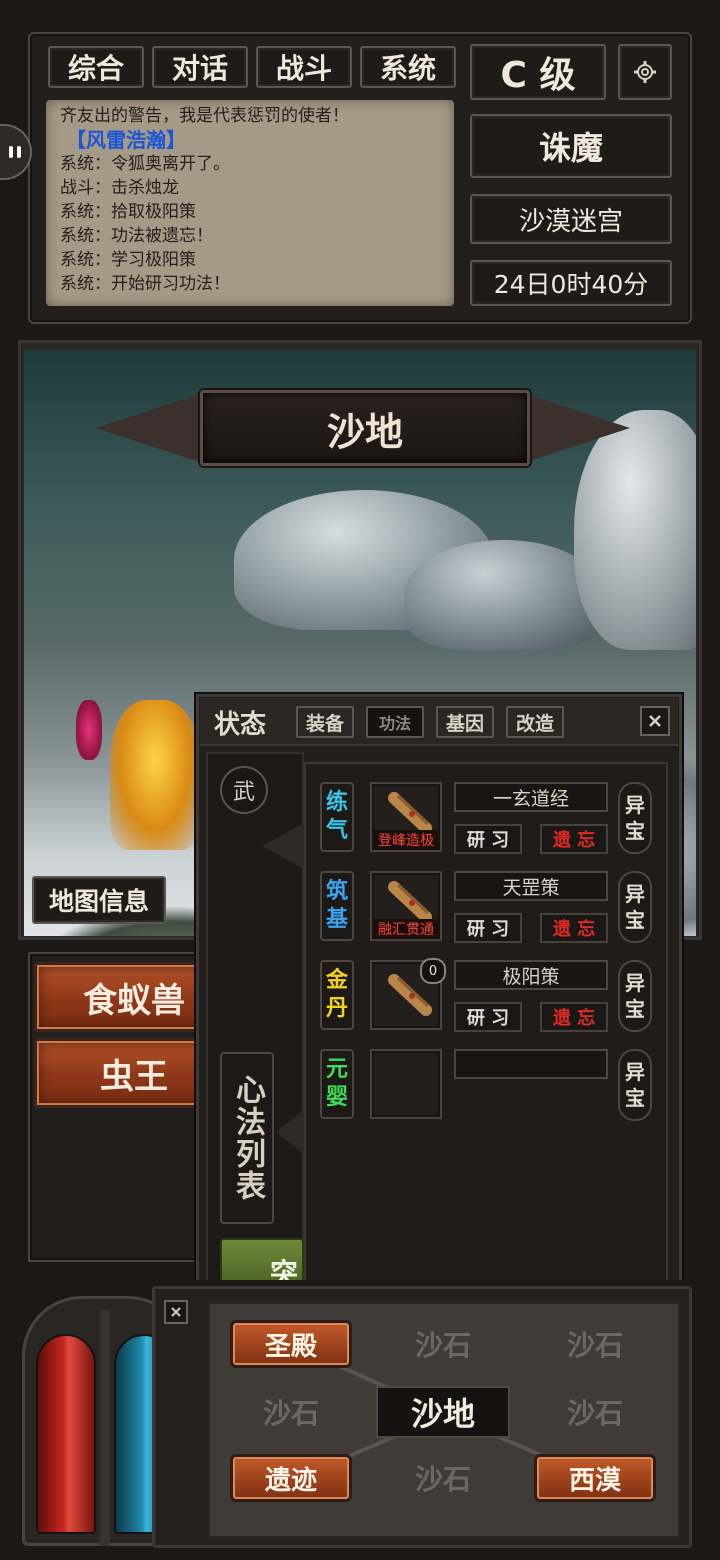  I want to click on log-line: 系统：开始研习功法！, so click(145, 284).